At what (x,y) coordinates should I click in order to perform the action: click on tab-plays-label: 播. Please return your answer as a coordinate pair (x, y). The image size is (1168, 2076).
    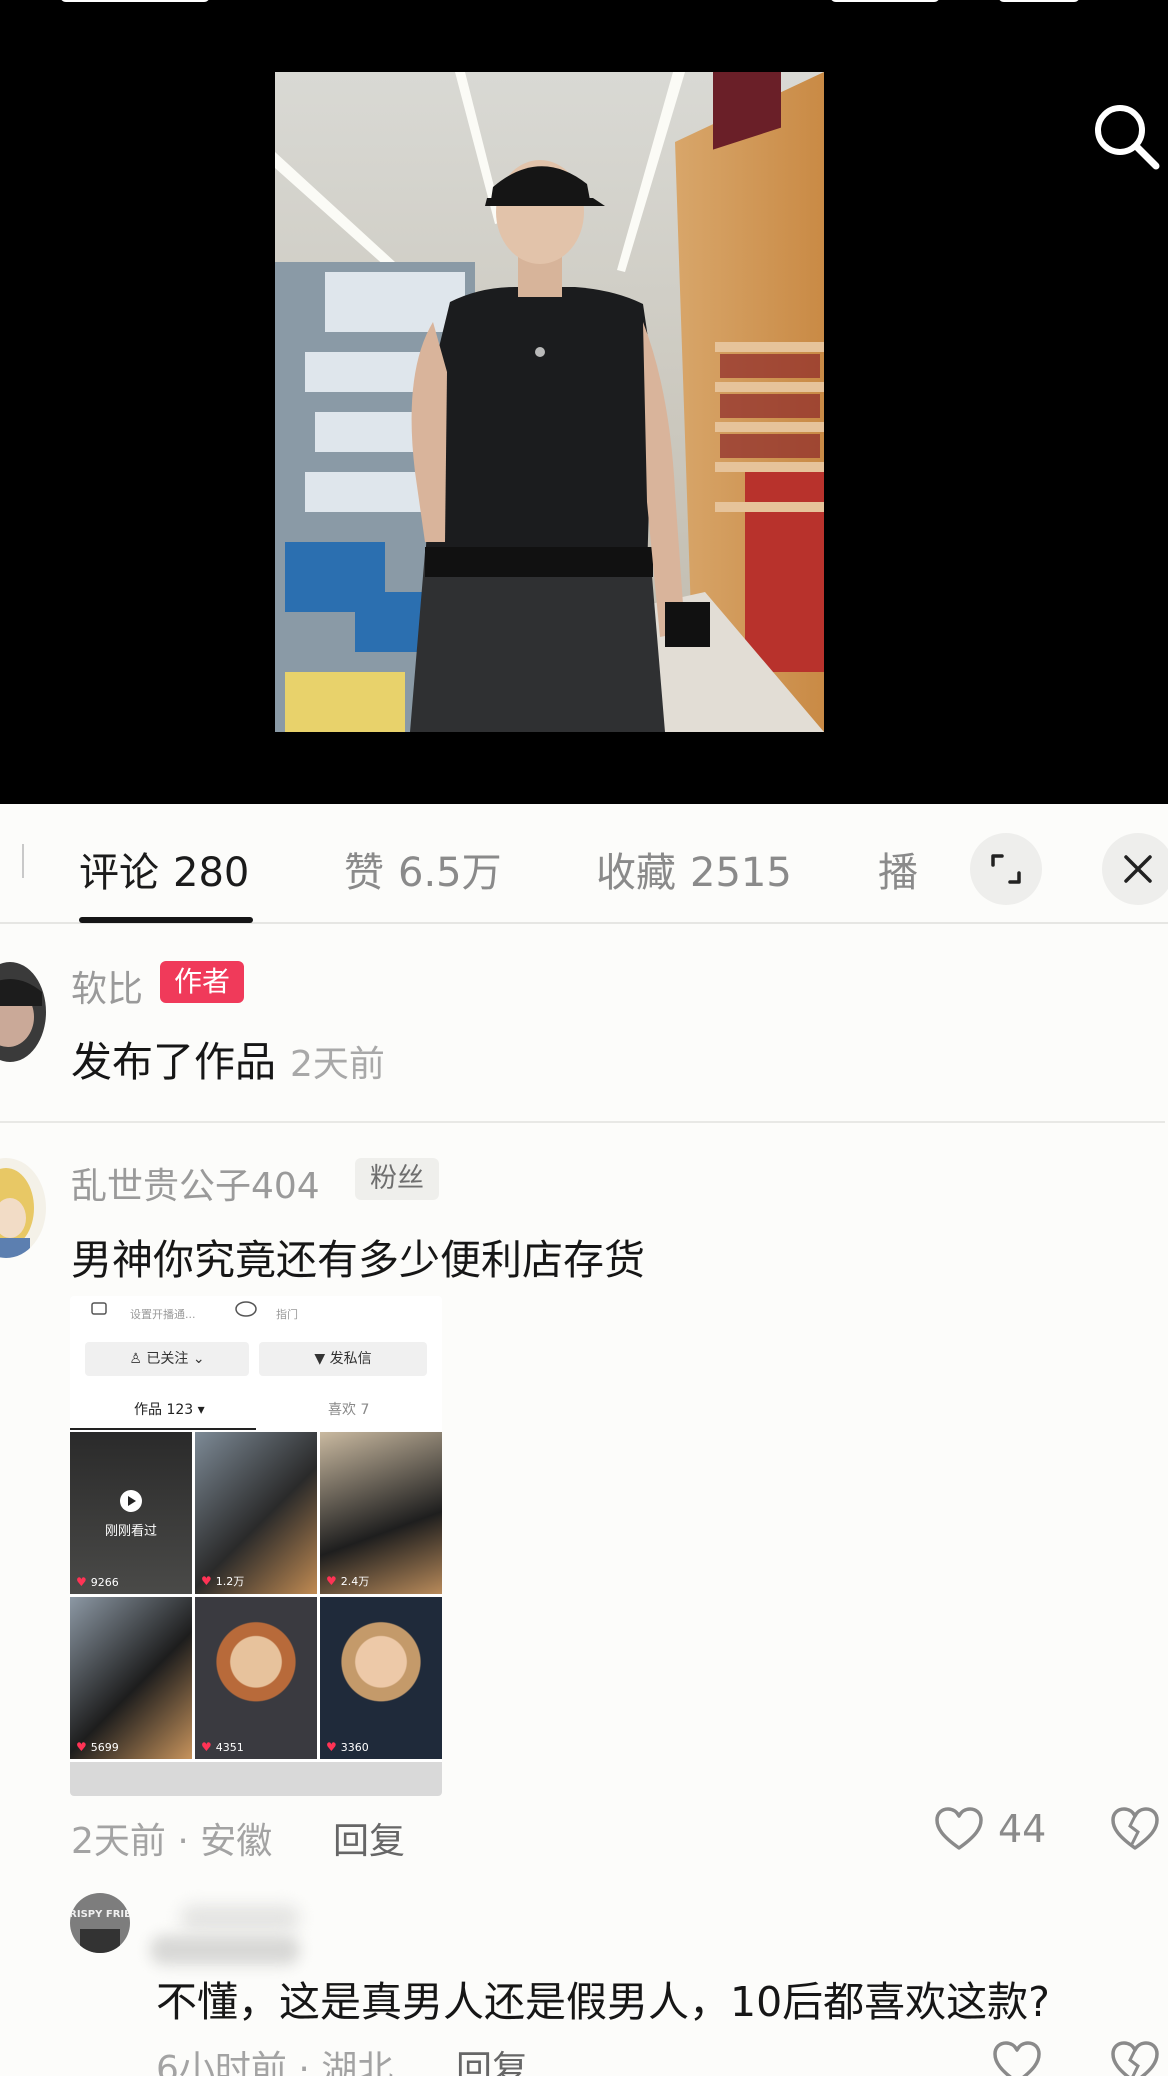
    Looking at the image, I should click on (898, 873).